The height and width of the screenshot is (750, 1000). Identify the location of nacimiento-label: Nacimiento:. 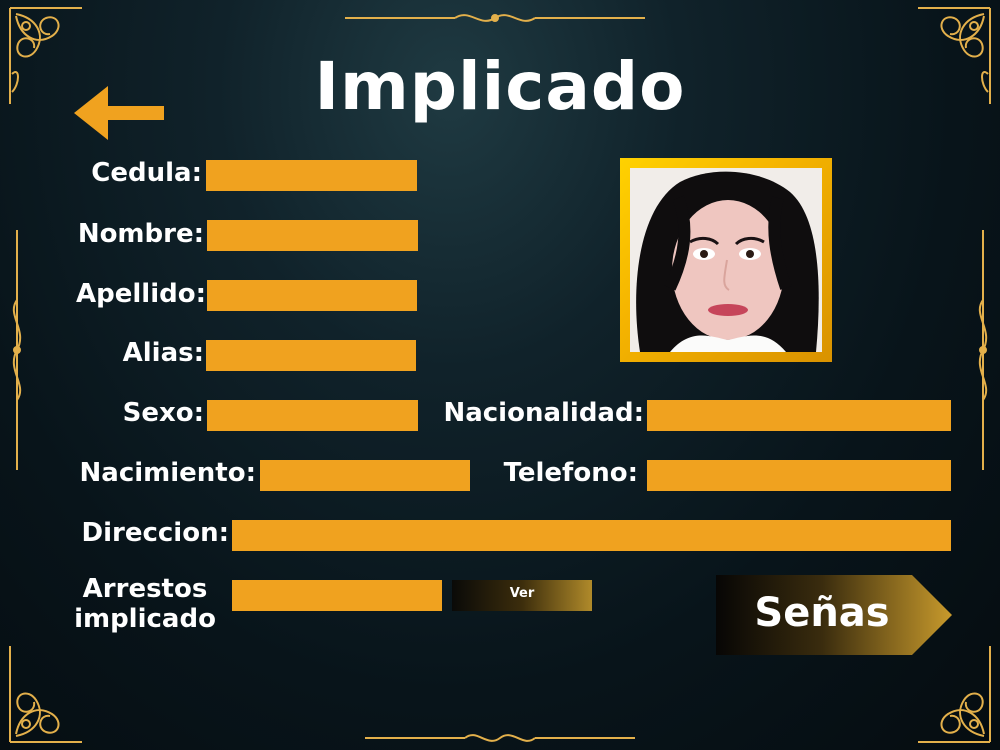
(167, 473).